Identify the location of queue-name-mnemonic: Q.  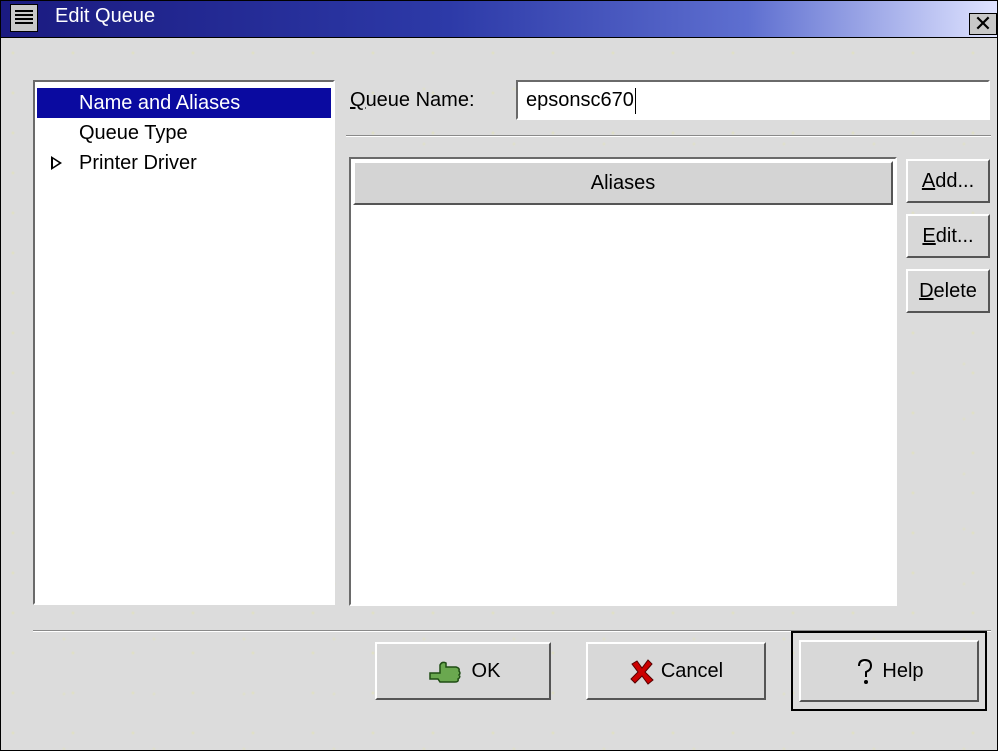
(358, 100).